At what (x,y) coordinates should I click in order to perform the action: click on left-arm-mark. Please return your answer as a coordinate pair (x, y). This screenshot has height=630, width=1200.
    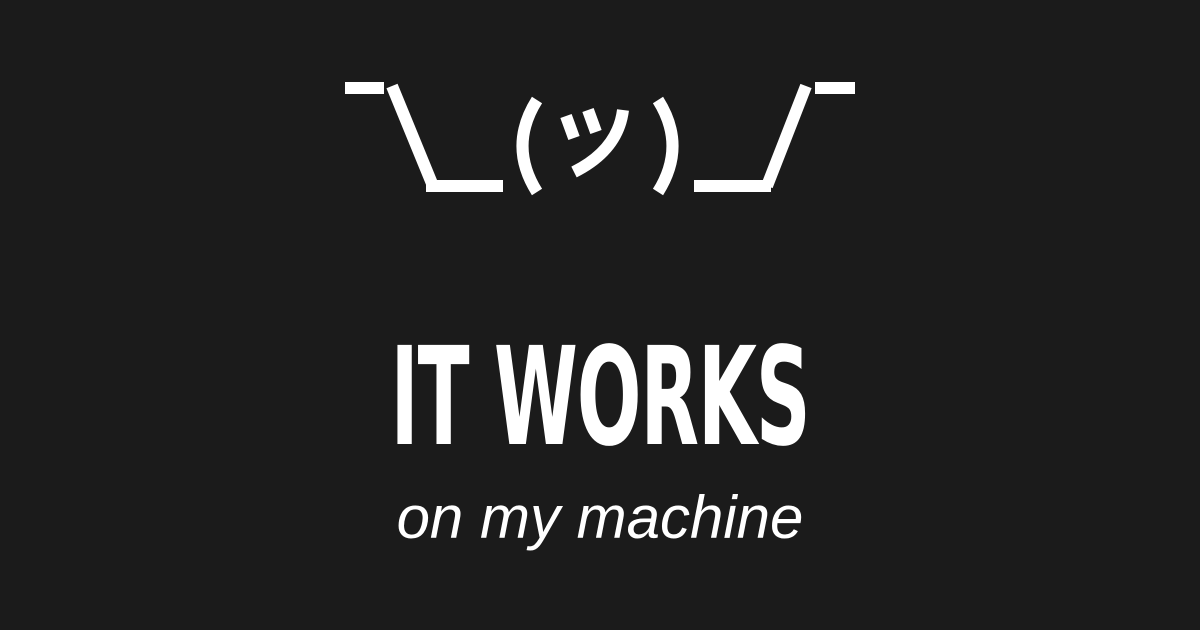
    Looking at the image, I should click on (412, 136).